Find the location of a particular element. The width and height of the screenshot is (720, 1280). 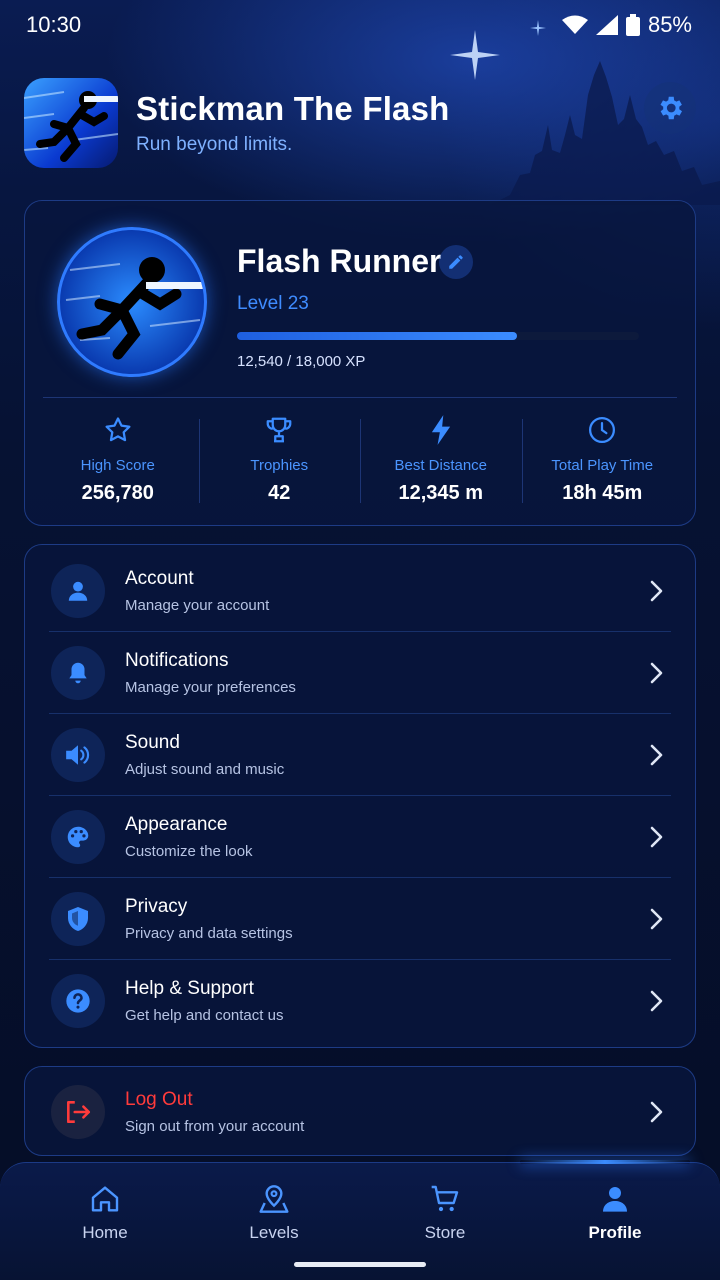

nav-home: Home is located at coordinates (105, 1213).